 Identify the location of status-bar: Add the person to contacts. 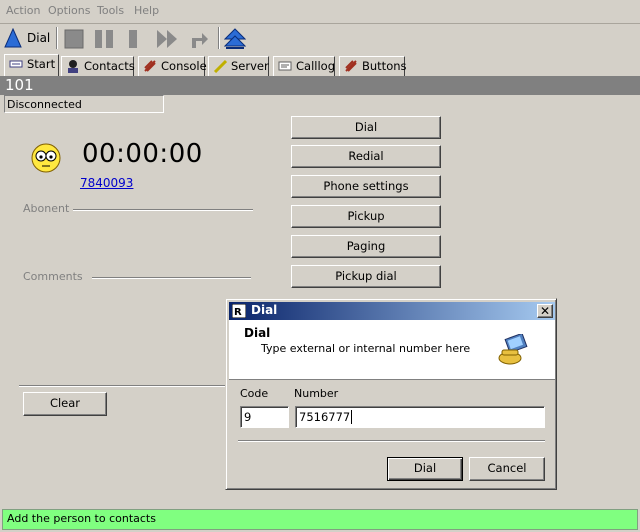
(320, 519).